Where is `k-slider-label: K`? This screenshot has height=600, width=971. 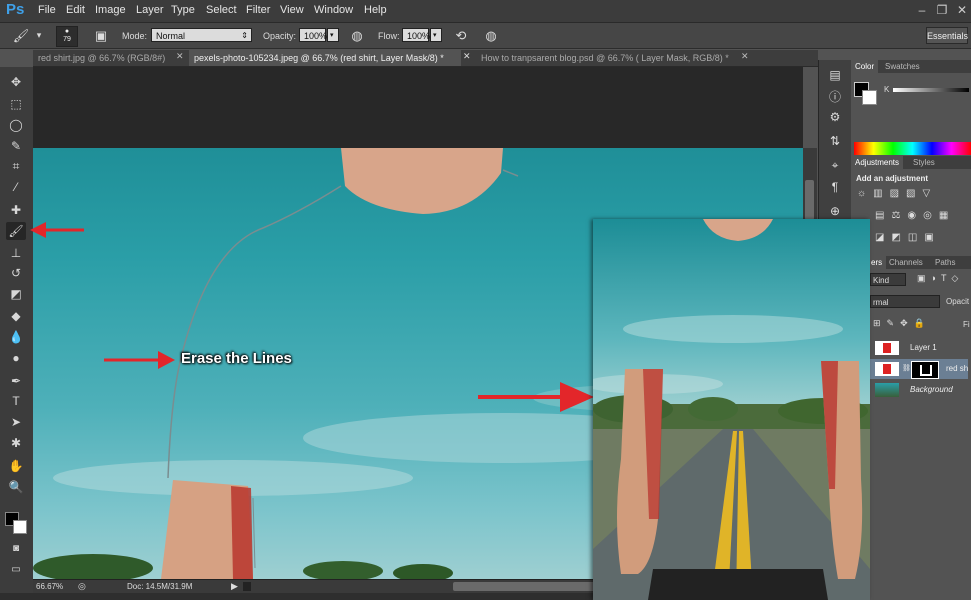 k-slider-label: K is located at coordinates (887, 89).